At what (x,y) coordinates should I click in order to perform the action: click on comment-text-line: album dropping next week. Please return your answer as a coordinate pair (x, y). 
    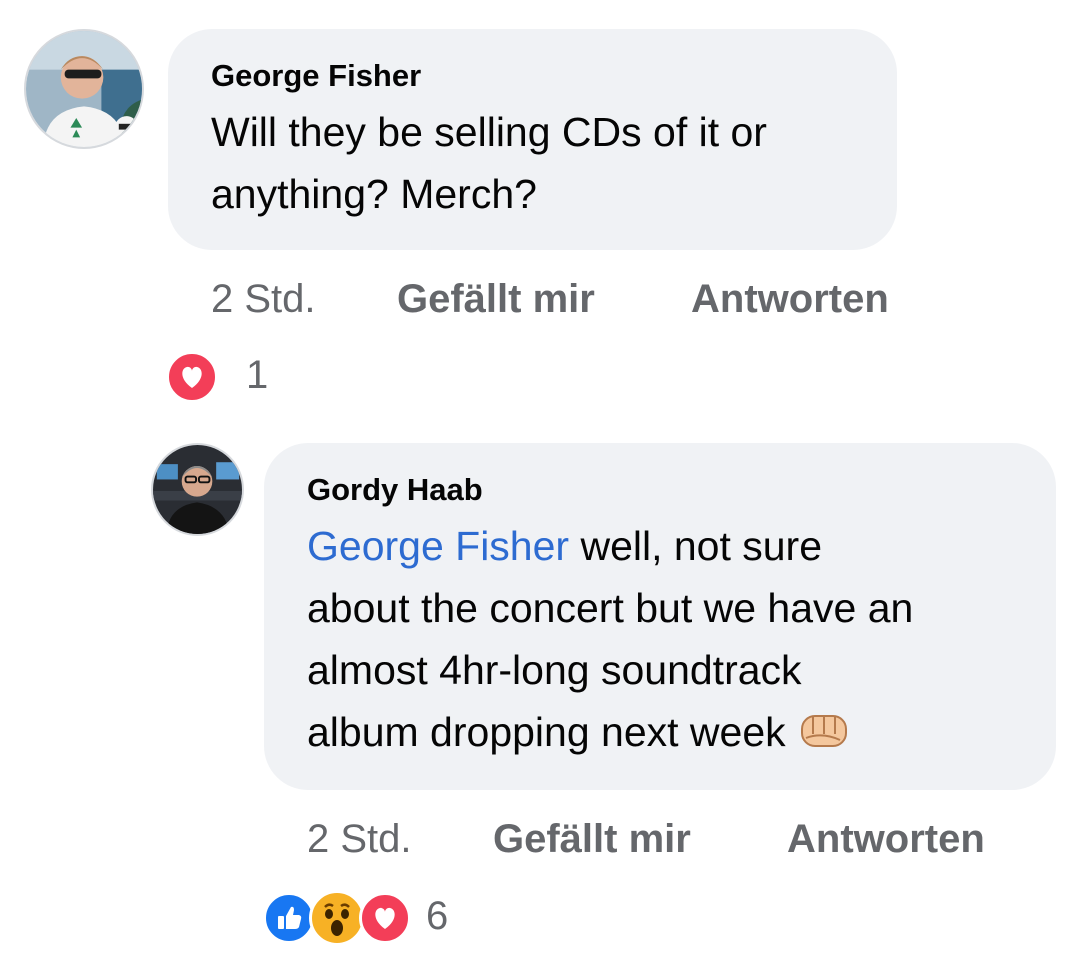
    Looking at the image, I should click on (672, 732).